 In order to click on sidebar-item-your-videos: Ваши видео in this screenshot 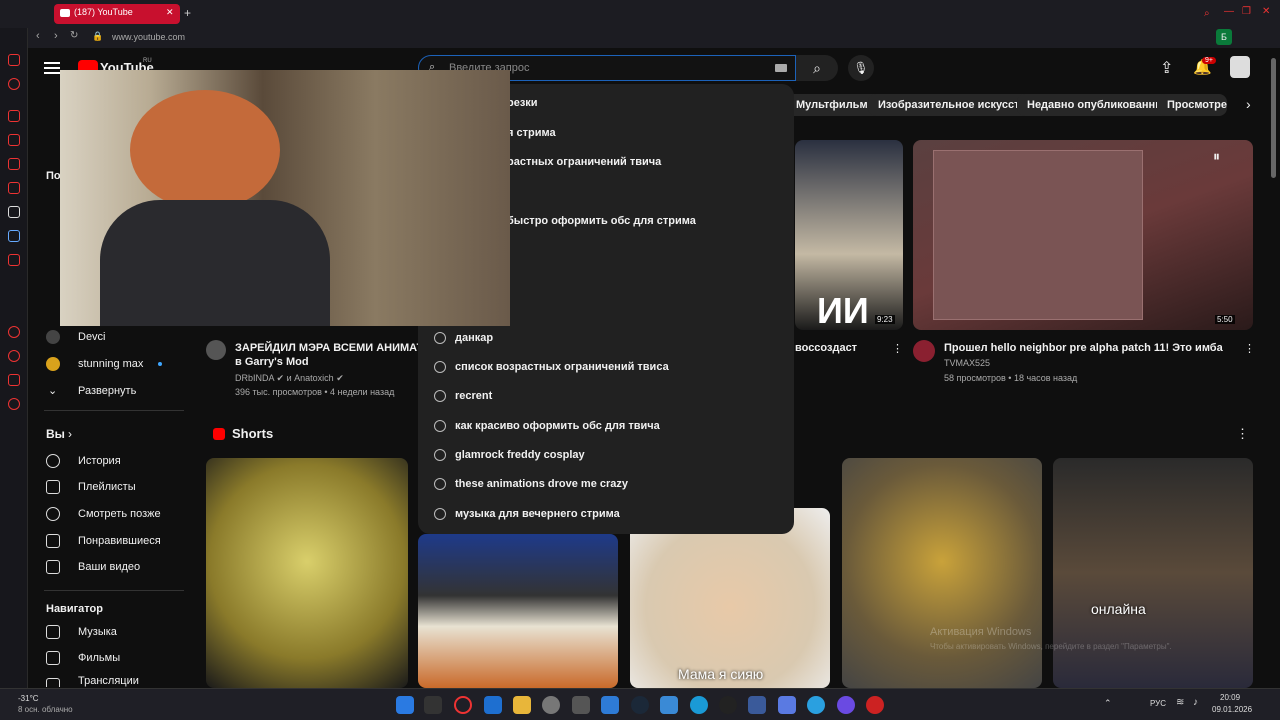, I will do `click(114, 567)`.